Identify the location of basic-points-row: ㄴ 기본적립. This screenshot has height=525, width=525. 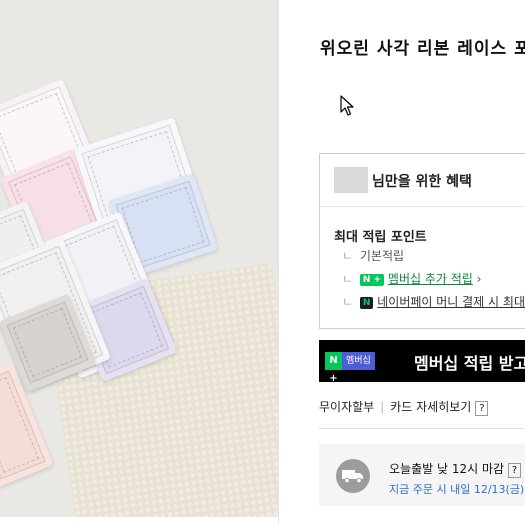
(373, 255).